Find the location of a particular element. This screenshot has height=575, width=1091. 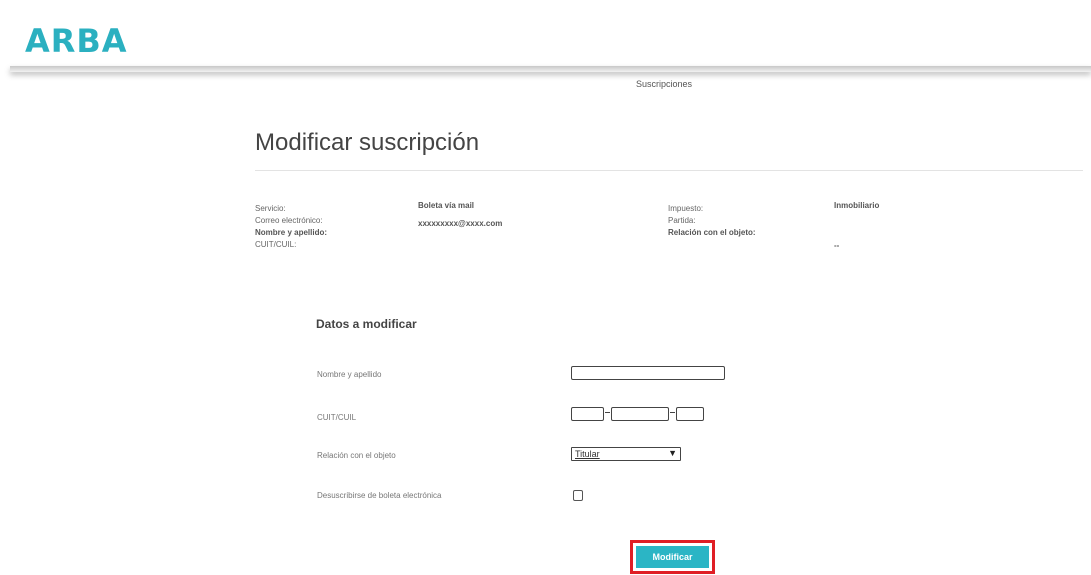

relacion-selected-value: Titular is located at coordinates (587, 454).